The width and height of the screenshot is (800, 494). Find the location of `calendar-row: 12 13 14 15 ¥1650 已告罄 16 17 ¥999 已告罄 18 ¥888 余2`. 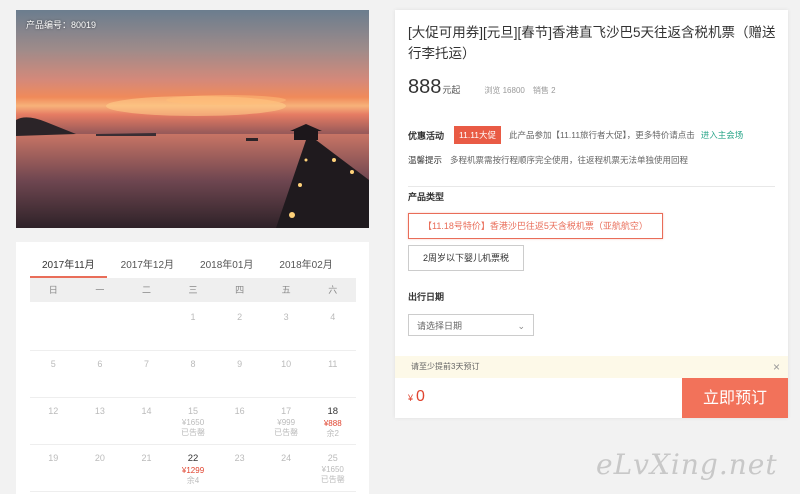

calendar-row: 12 13 14 15 ¥1650 已告罄 16 17 ¥999 已告罄 18 ¥888 余2 is located at coordinates (193, 421).